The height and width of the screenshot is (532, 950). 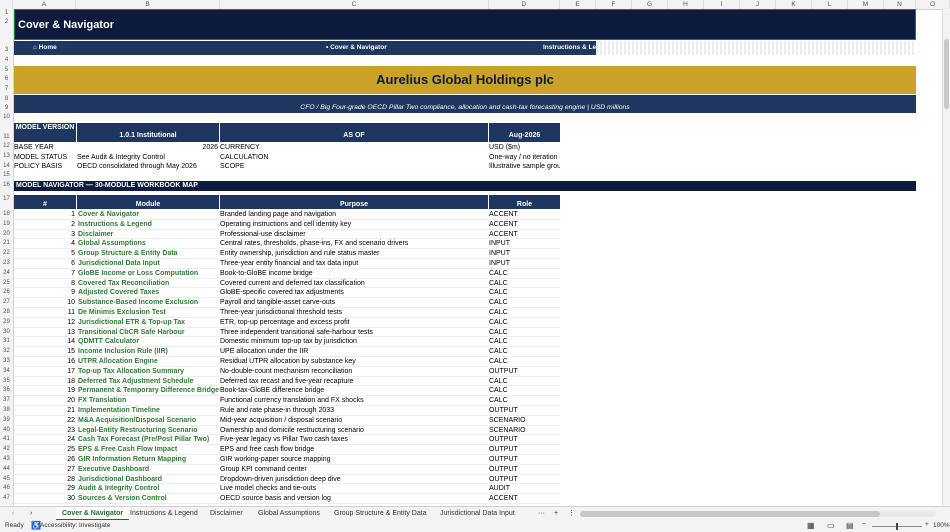 What do you see at coordinates (6, 235) in the screenshot?
I see `row-header: 20` at bounding box center [6, 235].